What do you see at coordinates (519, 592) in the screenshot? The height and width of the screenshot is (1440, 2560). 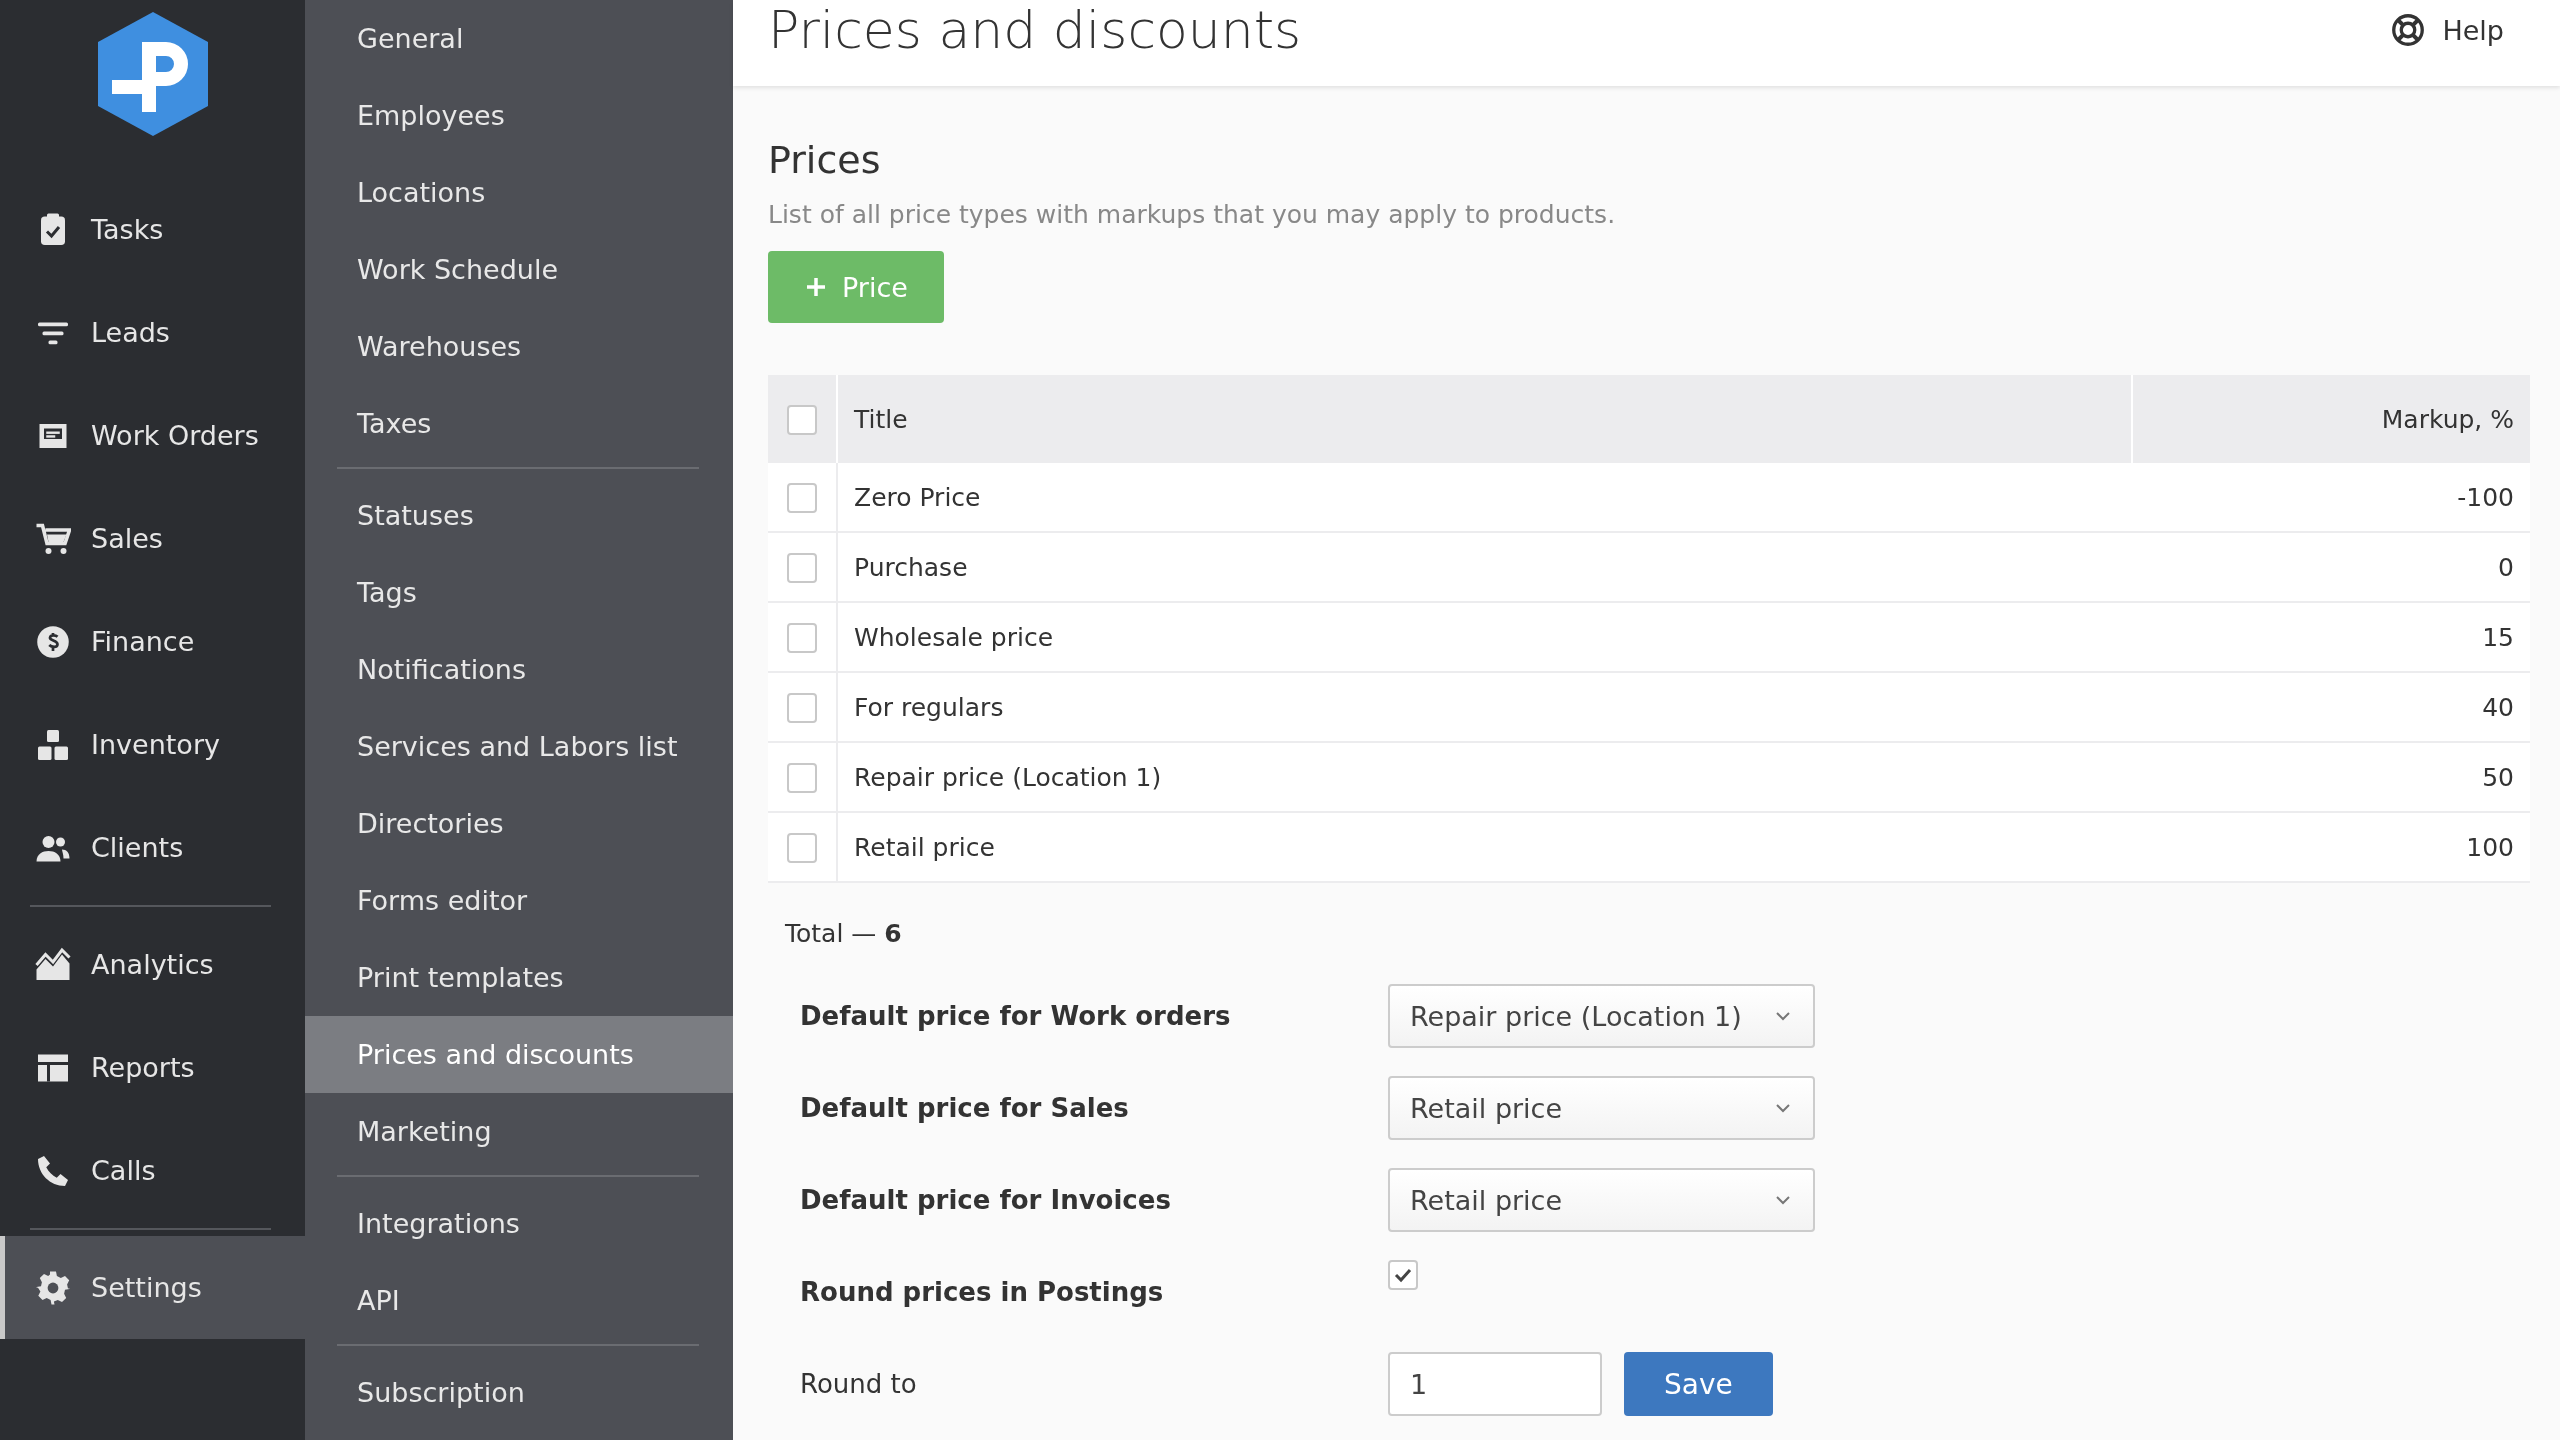 I see `menu-item: Tags` at bounding box center [519, 592].